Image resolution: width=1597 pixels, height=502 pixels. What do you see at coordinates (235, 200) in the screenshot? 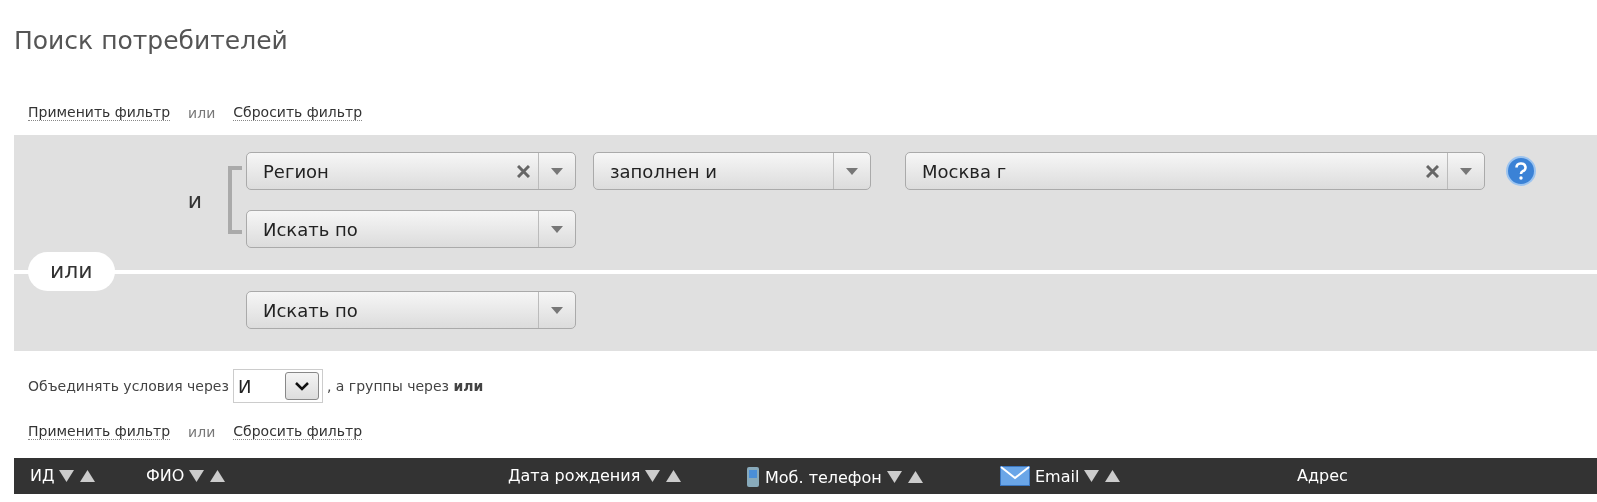
I see `bracket` at bounding box center [235, 200].